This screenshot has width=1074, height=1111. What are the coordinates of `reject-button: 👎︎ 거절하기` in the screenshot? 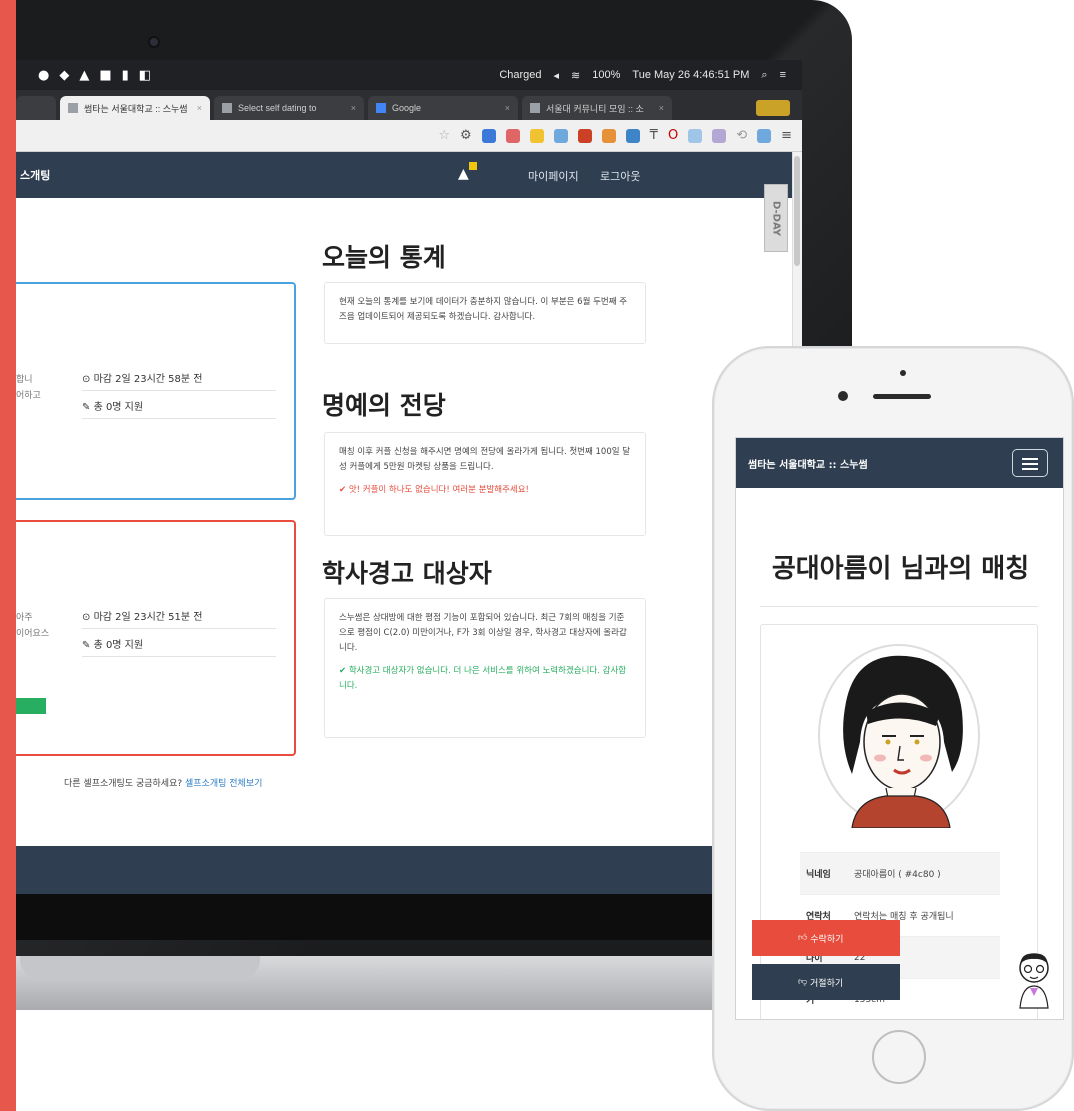 It's located at (826, 982).